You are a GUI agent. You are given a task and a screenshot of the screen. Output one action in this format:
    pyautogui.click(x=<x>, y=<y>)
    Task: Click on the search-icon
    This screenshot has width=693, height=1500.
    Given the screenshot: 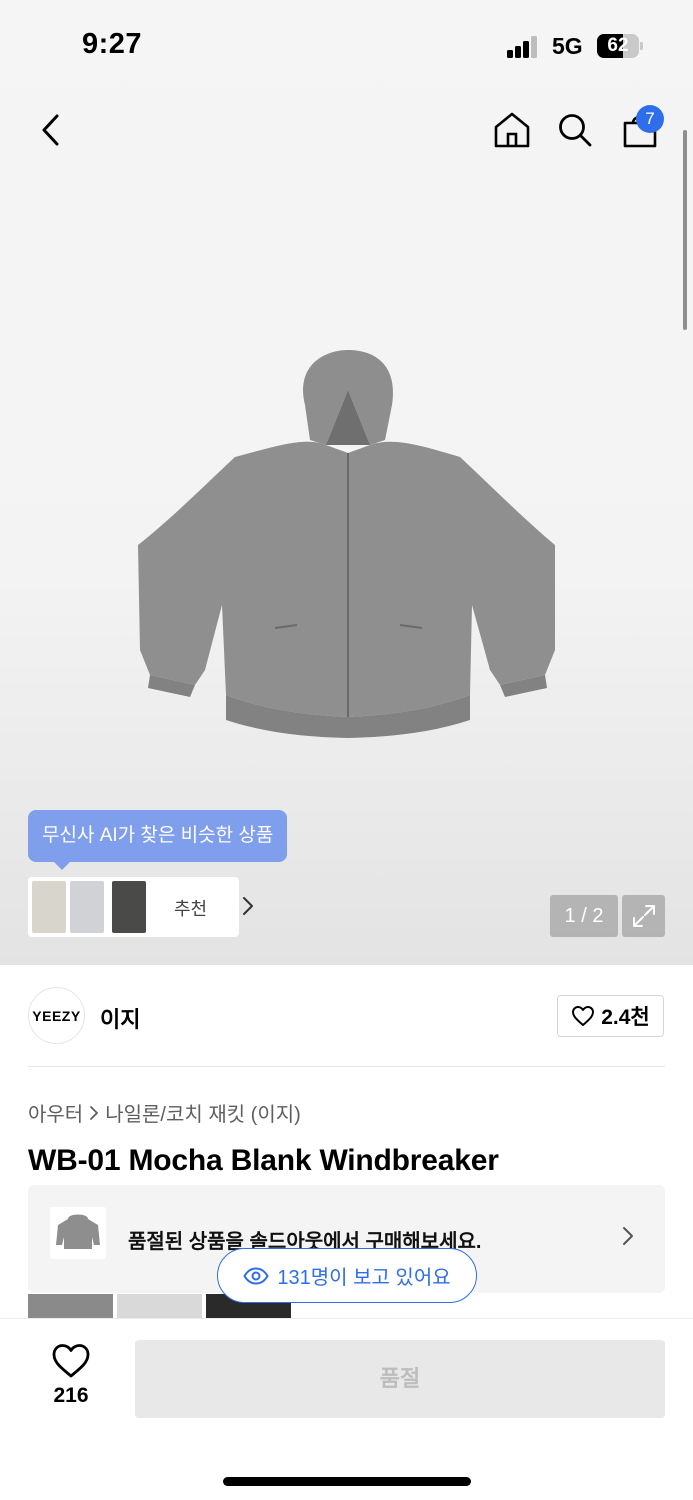 What is the action you would take?
    pyautogui.click(x=575, y=130)
    